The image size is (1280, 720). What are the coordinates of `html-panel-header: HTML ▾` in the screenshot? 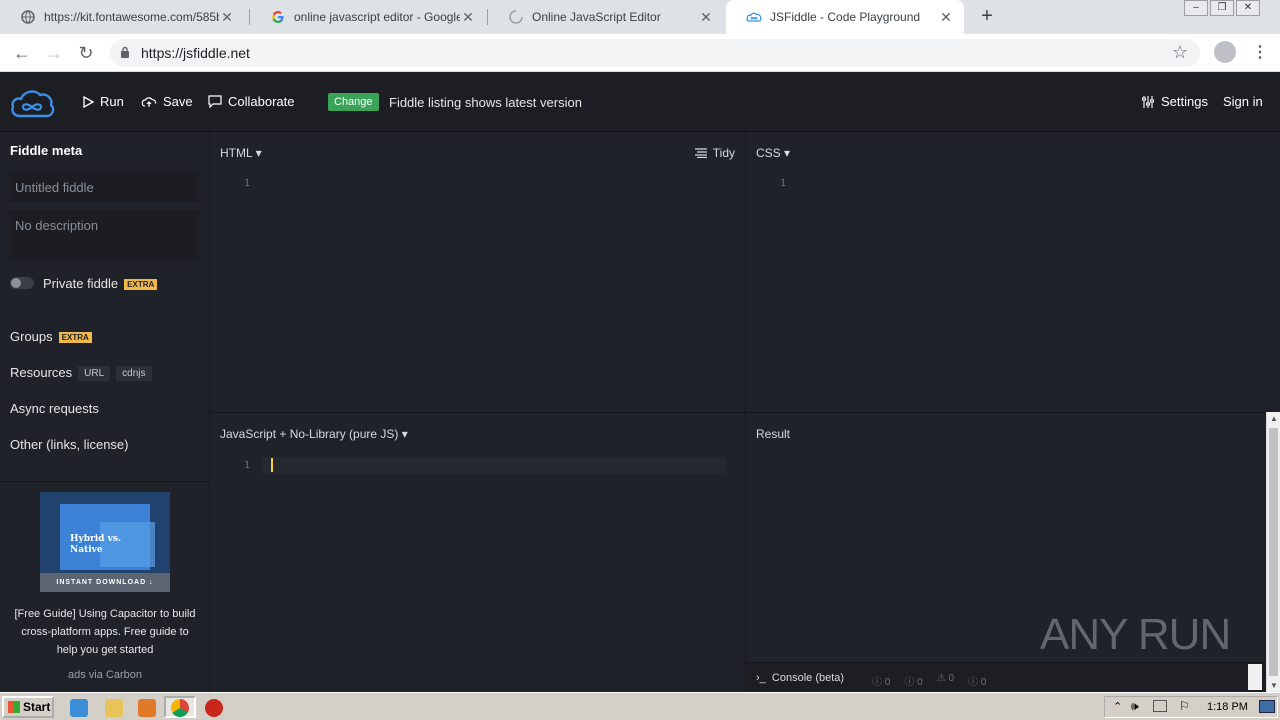 It's located at (241, 153).